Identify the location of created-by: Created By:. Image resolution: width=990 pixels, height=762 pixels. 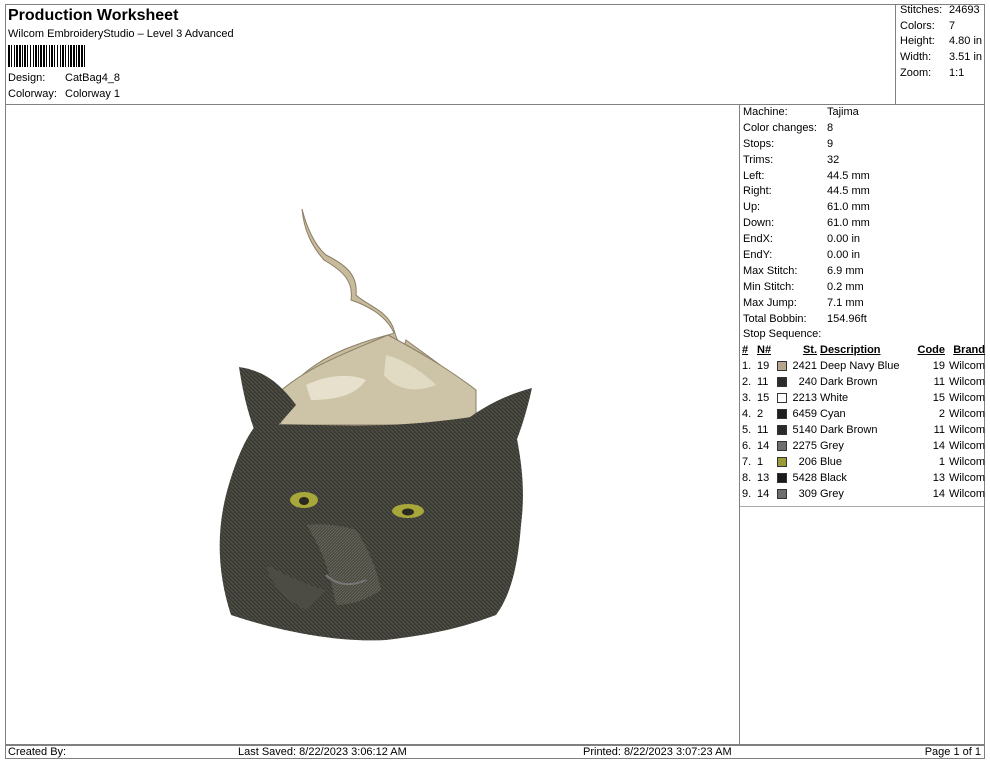
(37, 751).